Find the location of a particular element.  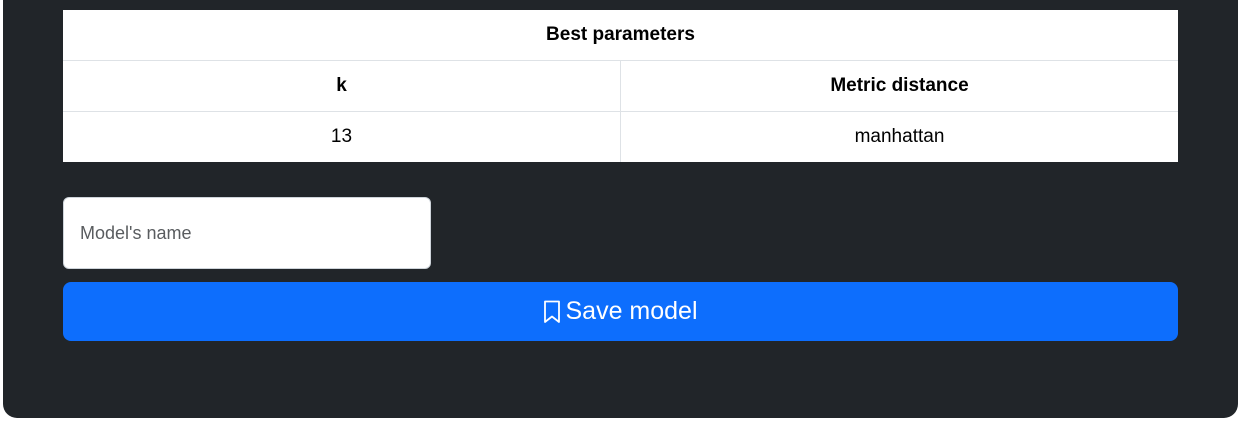

table-caption-row: Best parameters is located at coordinates (620, 35).